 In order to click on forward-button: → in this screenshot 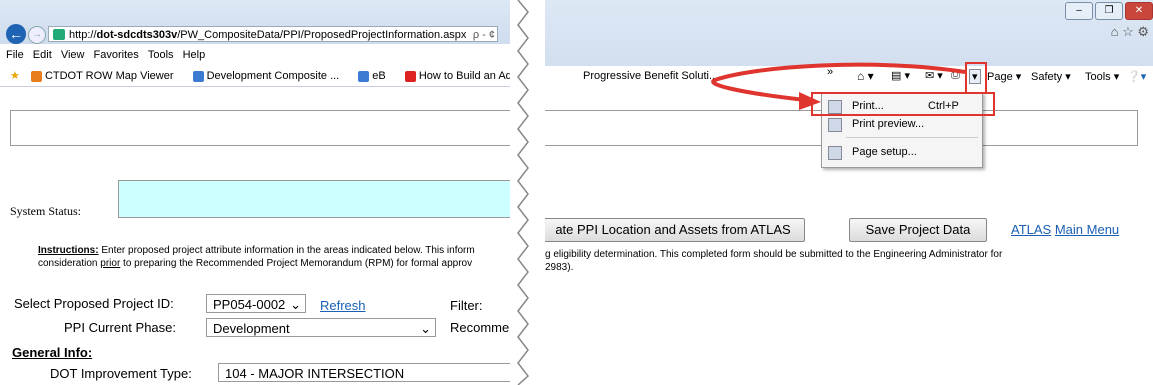, I will do `click(37, 35)`.